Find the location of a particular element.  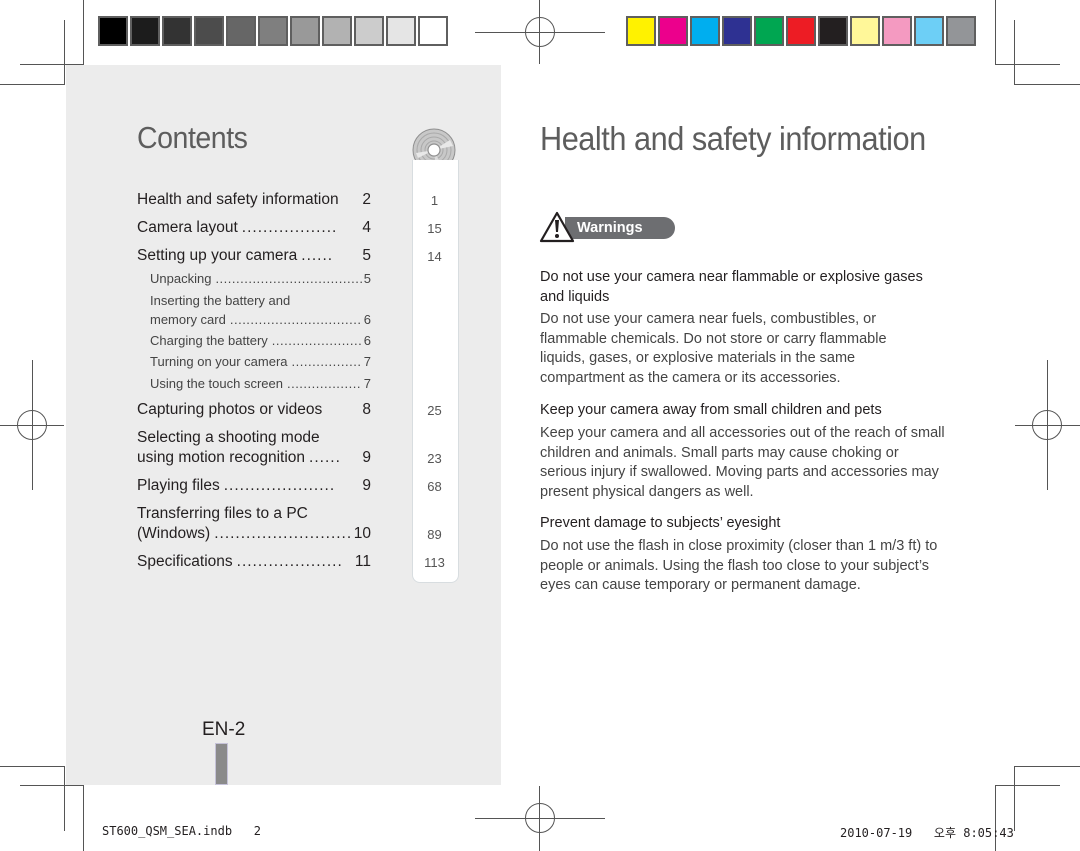

toc-label: Health and safety information is located at coordinates (238, 199).